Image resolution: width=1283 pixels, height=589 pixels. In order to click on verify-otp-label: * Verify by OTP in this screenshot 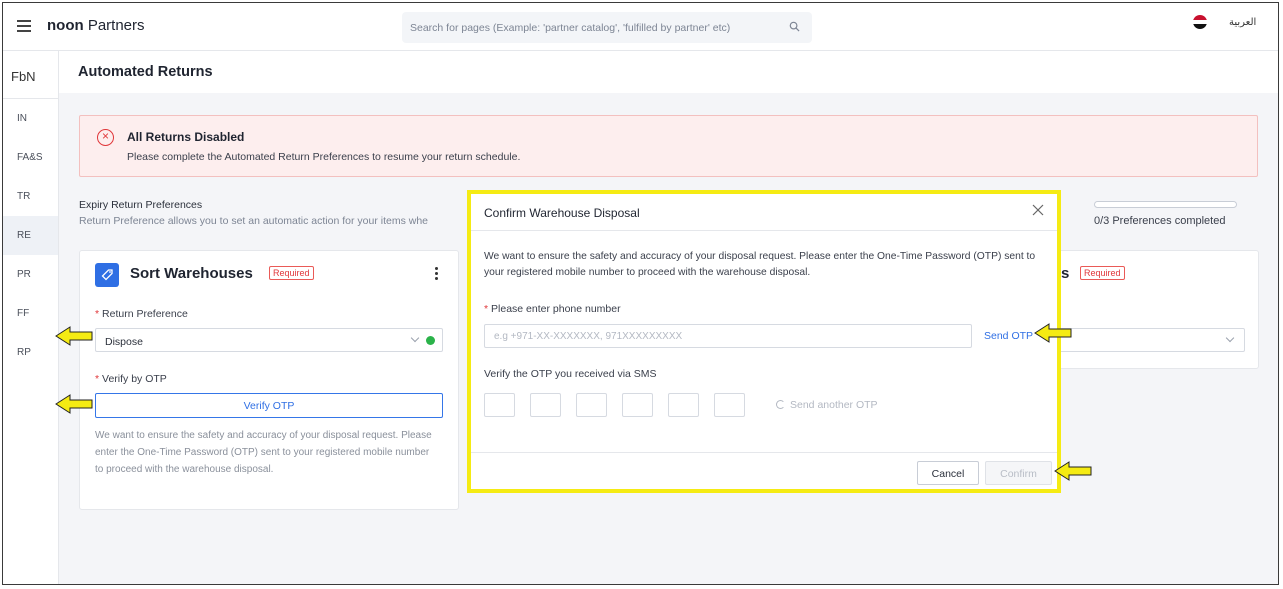, I will do `click(131, 379)`.